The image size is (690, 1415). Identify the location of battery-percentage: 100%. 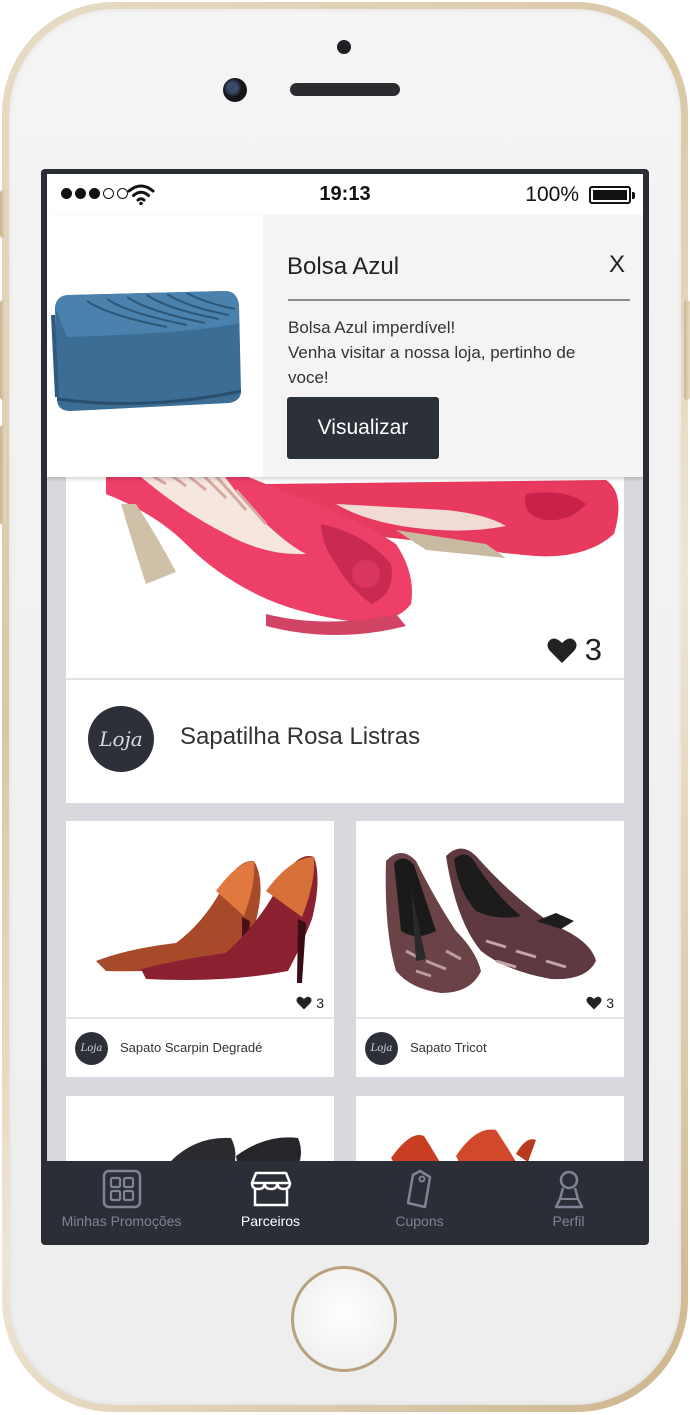
(552, 194).